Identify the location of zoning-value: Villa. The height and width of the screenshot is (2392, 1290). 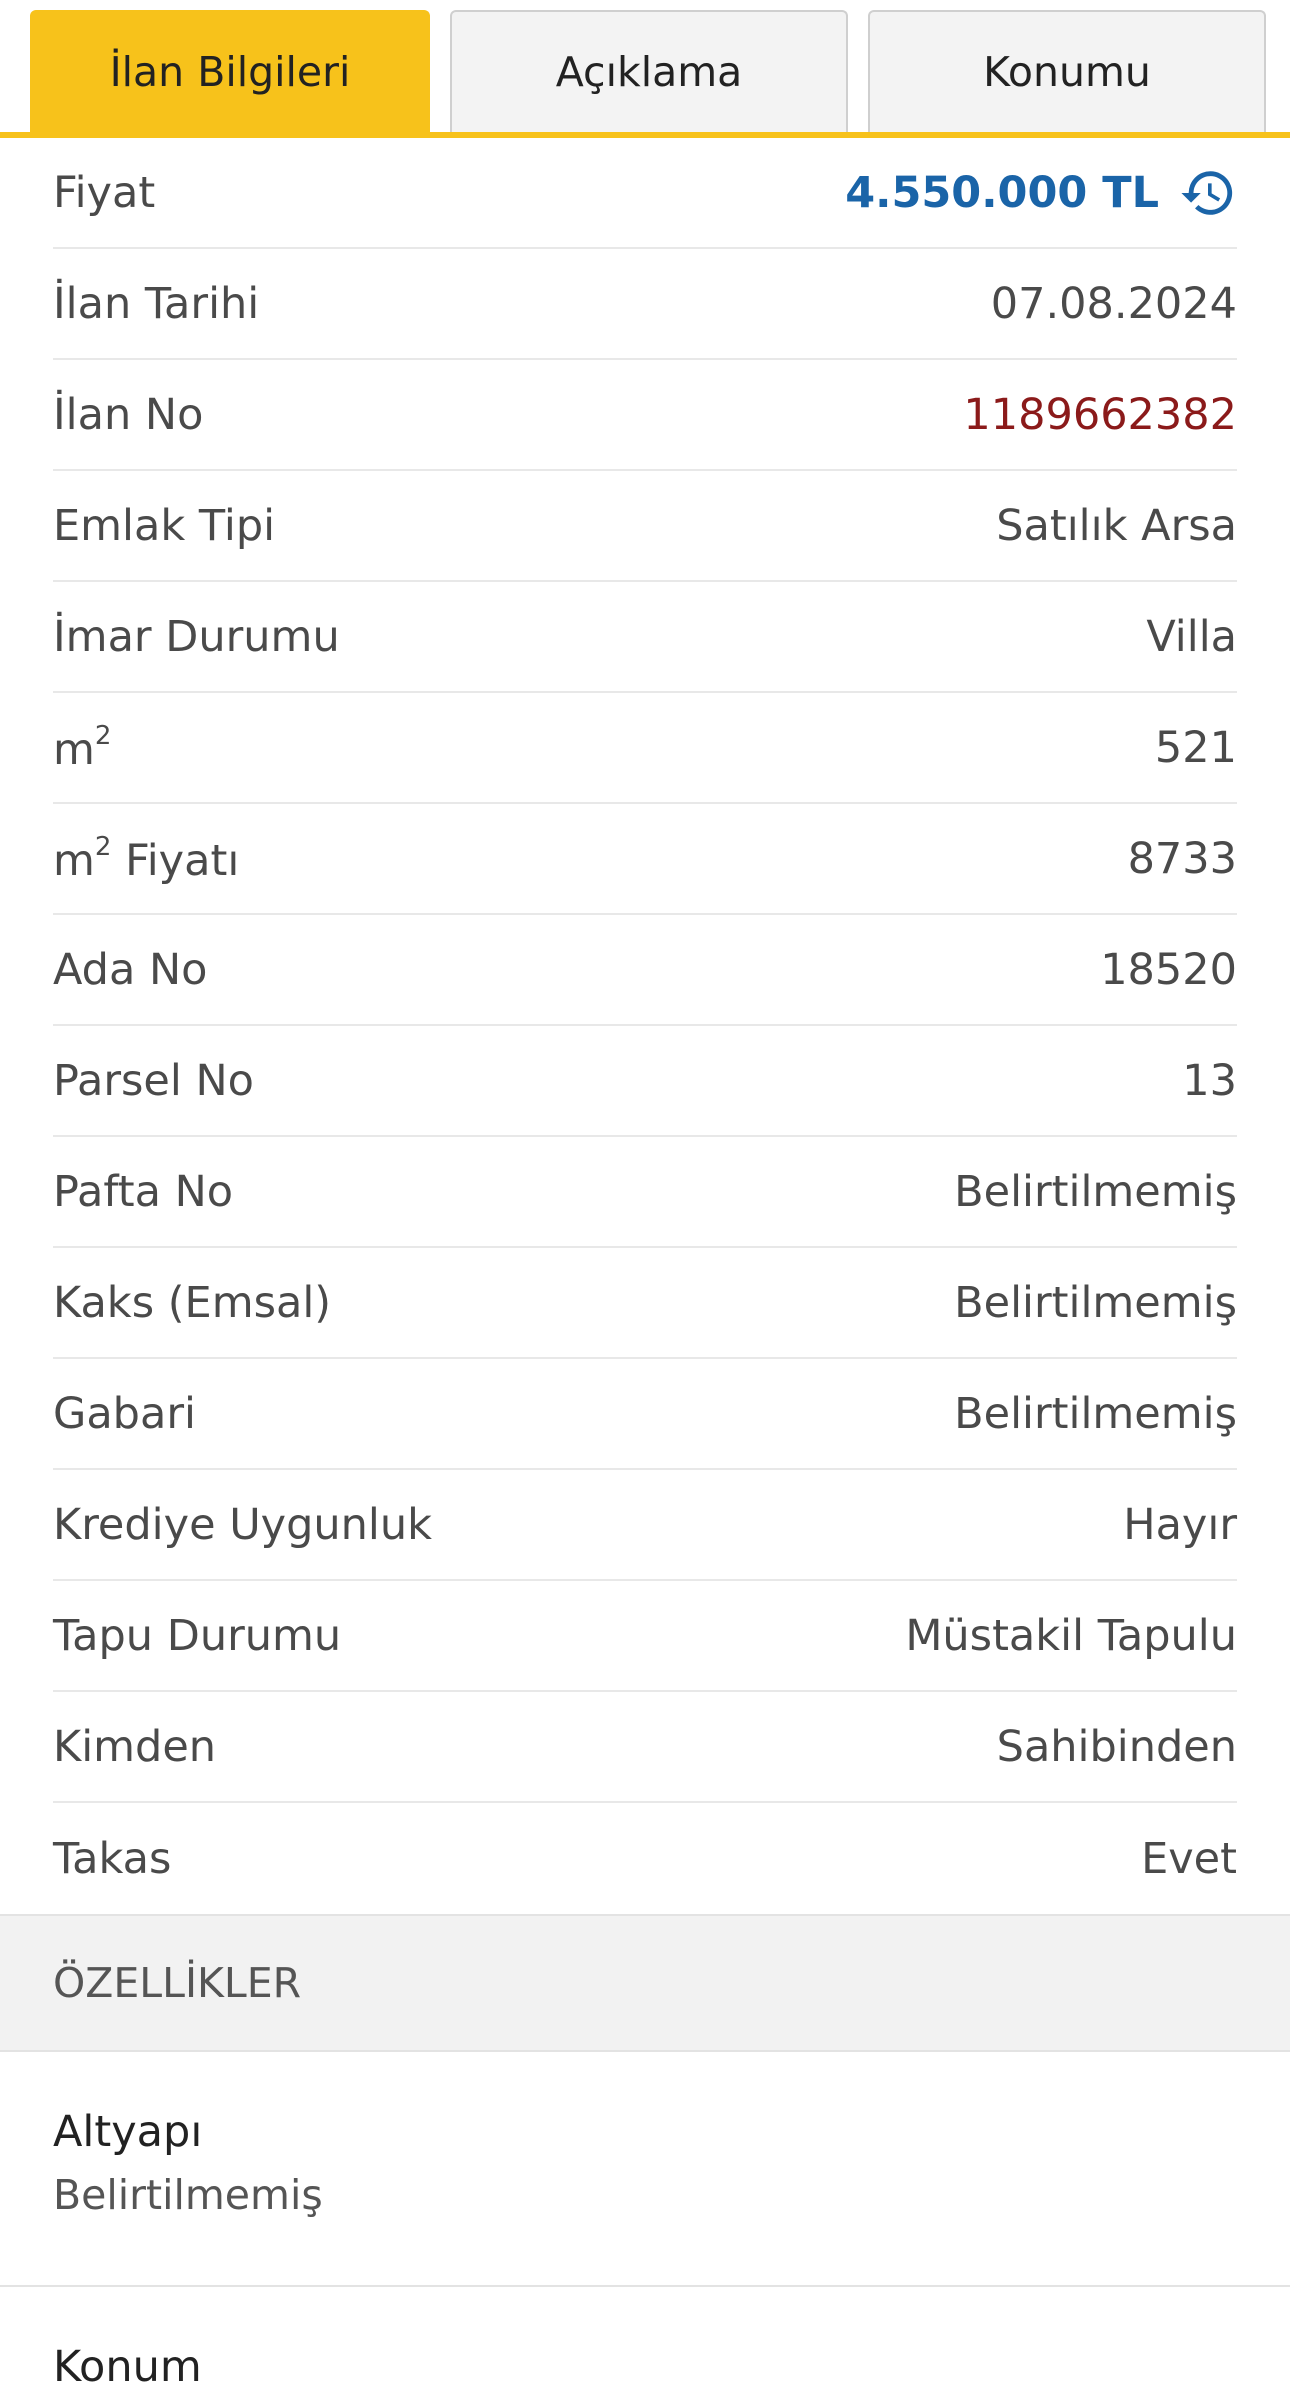
(1191, 636).